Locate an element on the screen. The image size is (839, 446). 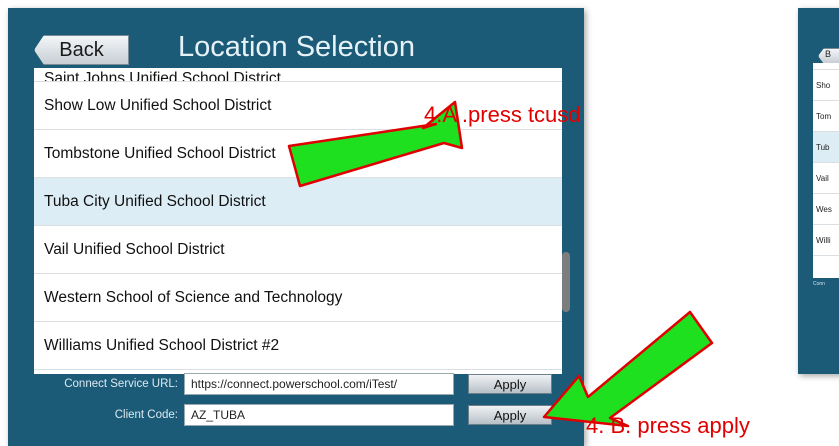
list-item-label: Williams Unified School District #2 is located at coordinates (162, 345).